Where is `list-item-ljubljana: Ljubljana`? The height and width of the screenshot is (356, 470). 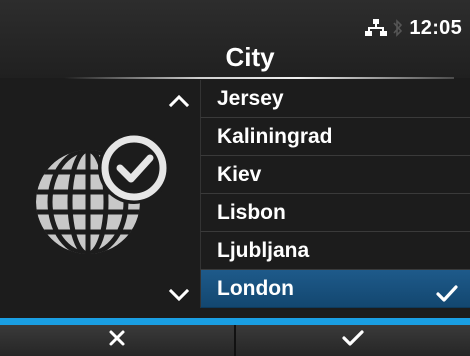
list-item-ljubljana: Ljubljana is located at coordinates (335, 251).